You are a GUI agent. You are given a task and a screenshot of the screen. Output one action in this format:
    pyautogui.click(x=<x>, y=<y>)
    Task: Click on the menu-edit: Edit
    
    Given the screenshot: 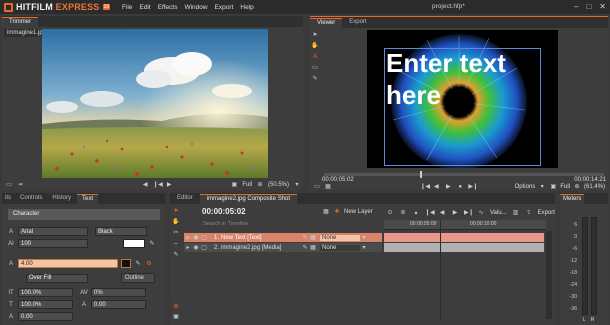 What is the action you would take?
    pyautogui.click(x=144, y=7)
    